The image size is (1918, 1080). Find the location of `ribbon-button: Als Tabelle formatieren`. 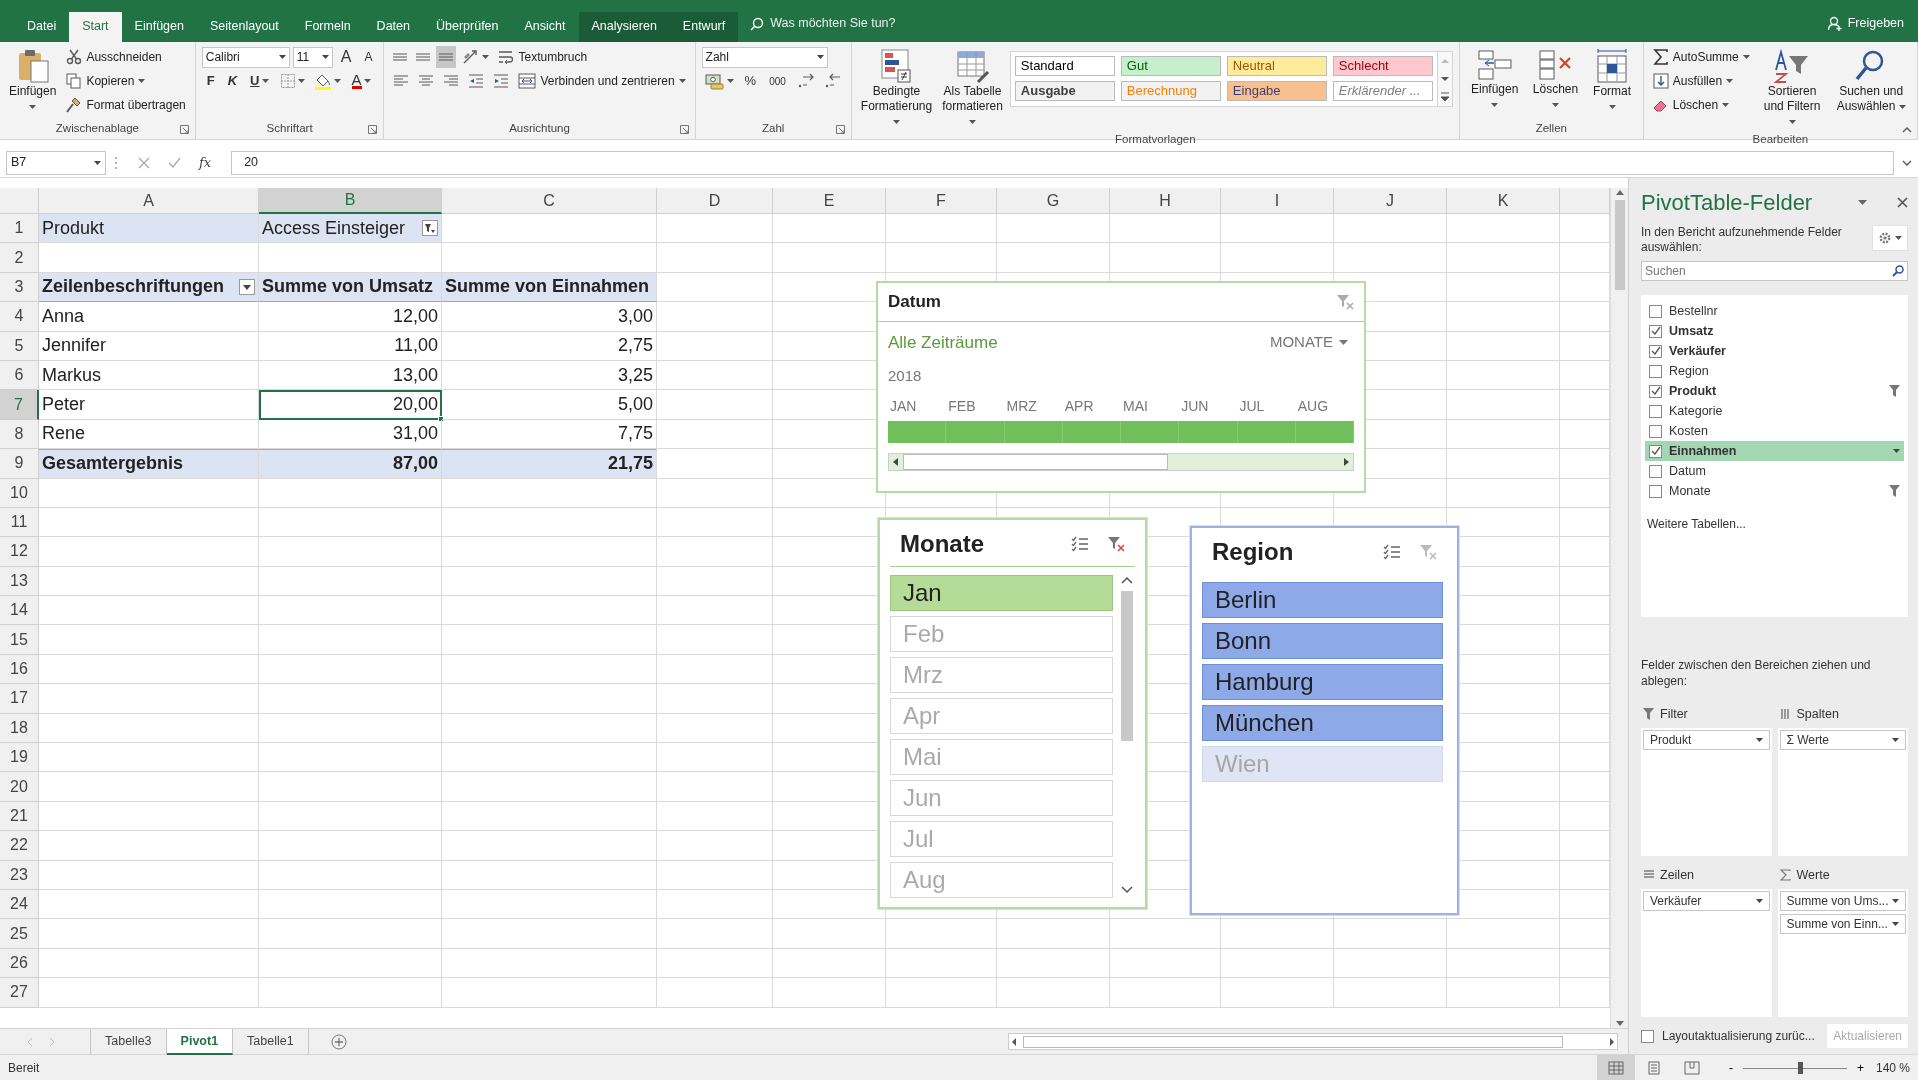

ribbon-button: Als Tabelle formatieren is located at coordinates (972, 88).